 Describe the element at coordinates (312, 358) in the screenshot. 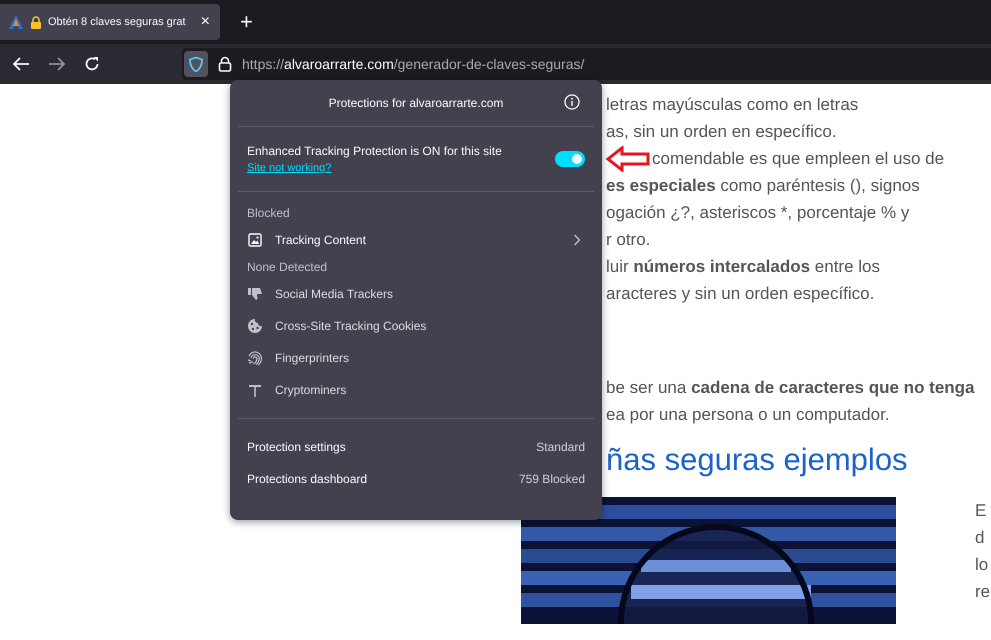

I see `tracker-category-label: Fingerprinters` at that location.